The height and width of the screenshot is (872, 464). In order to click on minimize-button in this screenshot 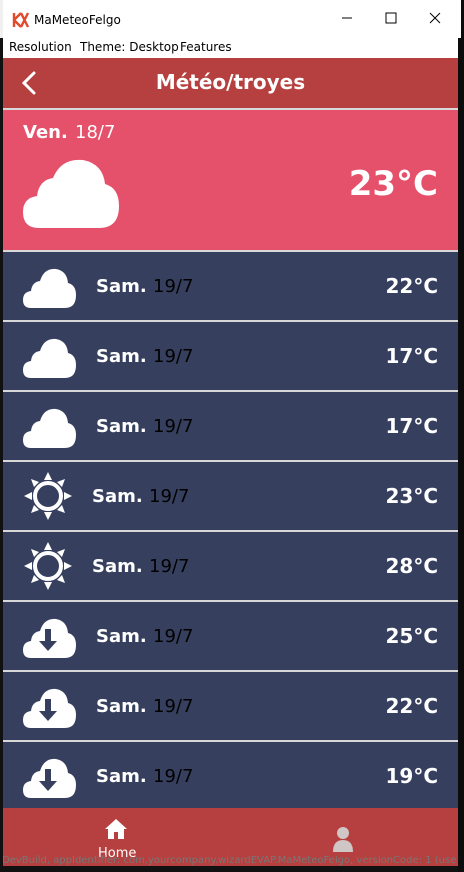, I will do `click(347, 18)`.